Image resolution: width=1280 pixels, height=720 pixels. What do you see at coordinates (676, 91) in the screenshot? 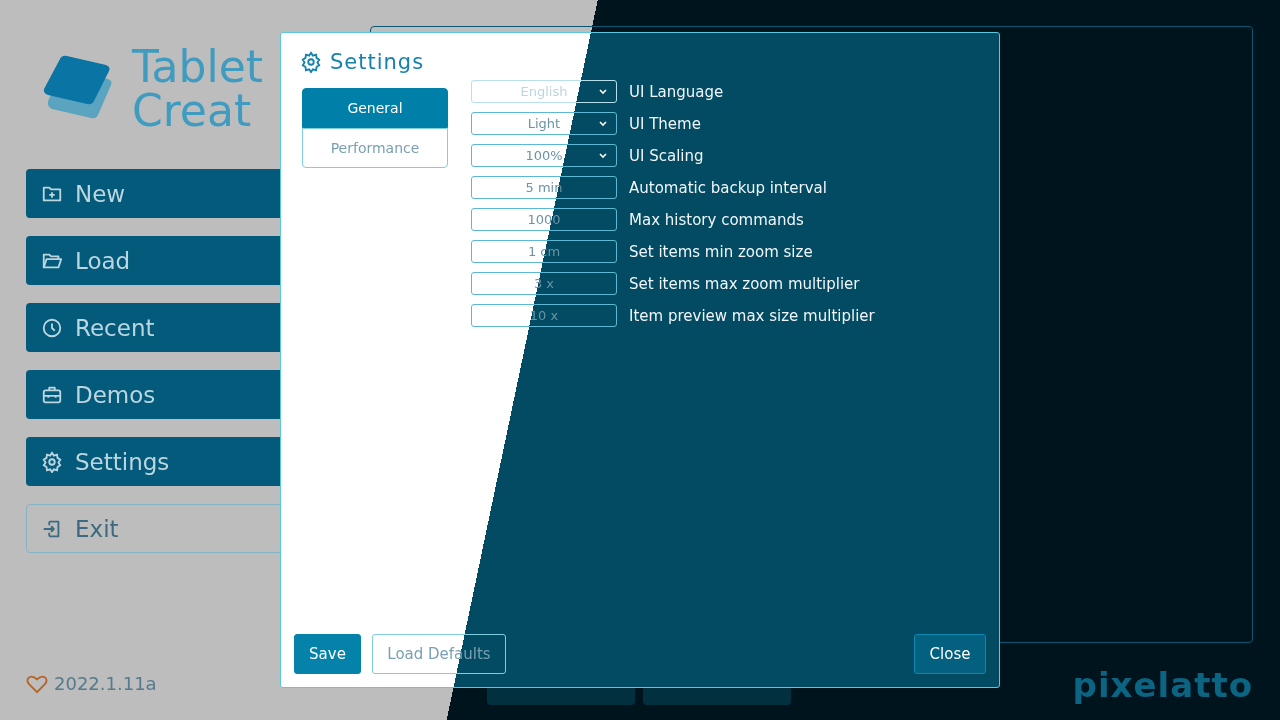
I see `setting-label: UI Language` at bounding box center [676, 91].